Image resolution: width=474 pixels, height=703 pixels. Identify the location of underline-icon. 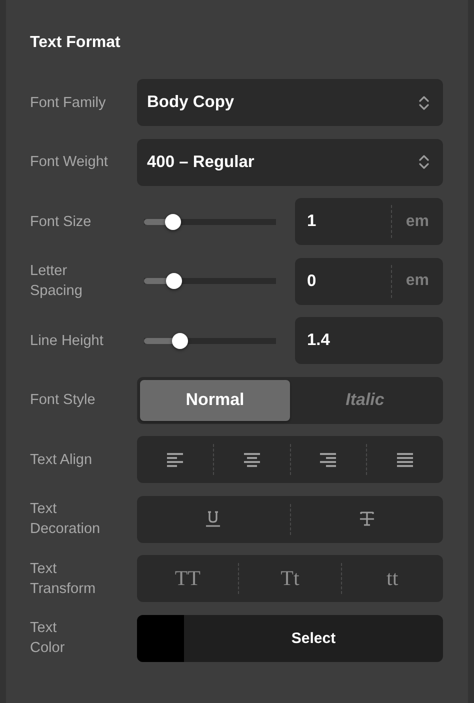
(213, 519).